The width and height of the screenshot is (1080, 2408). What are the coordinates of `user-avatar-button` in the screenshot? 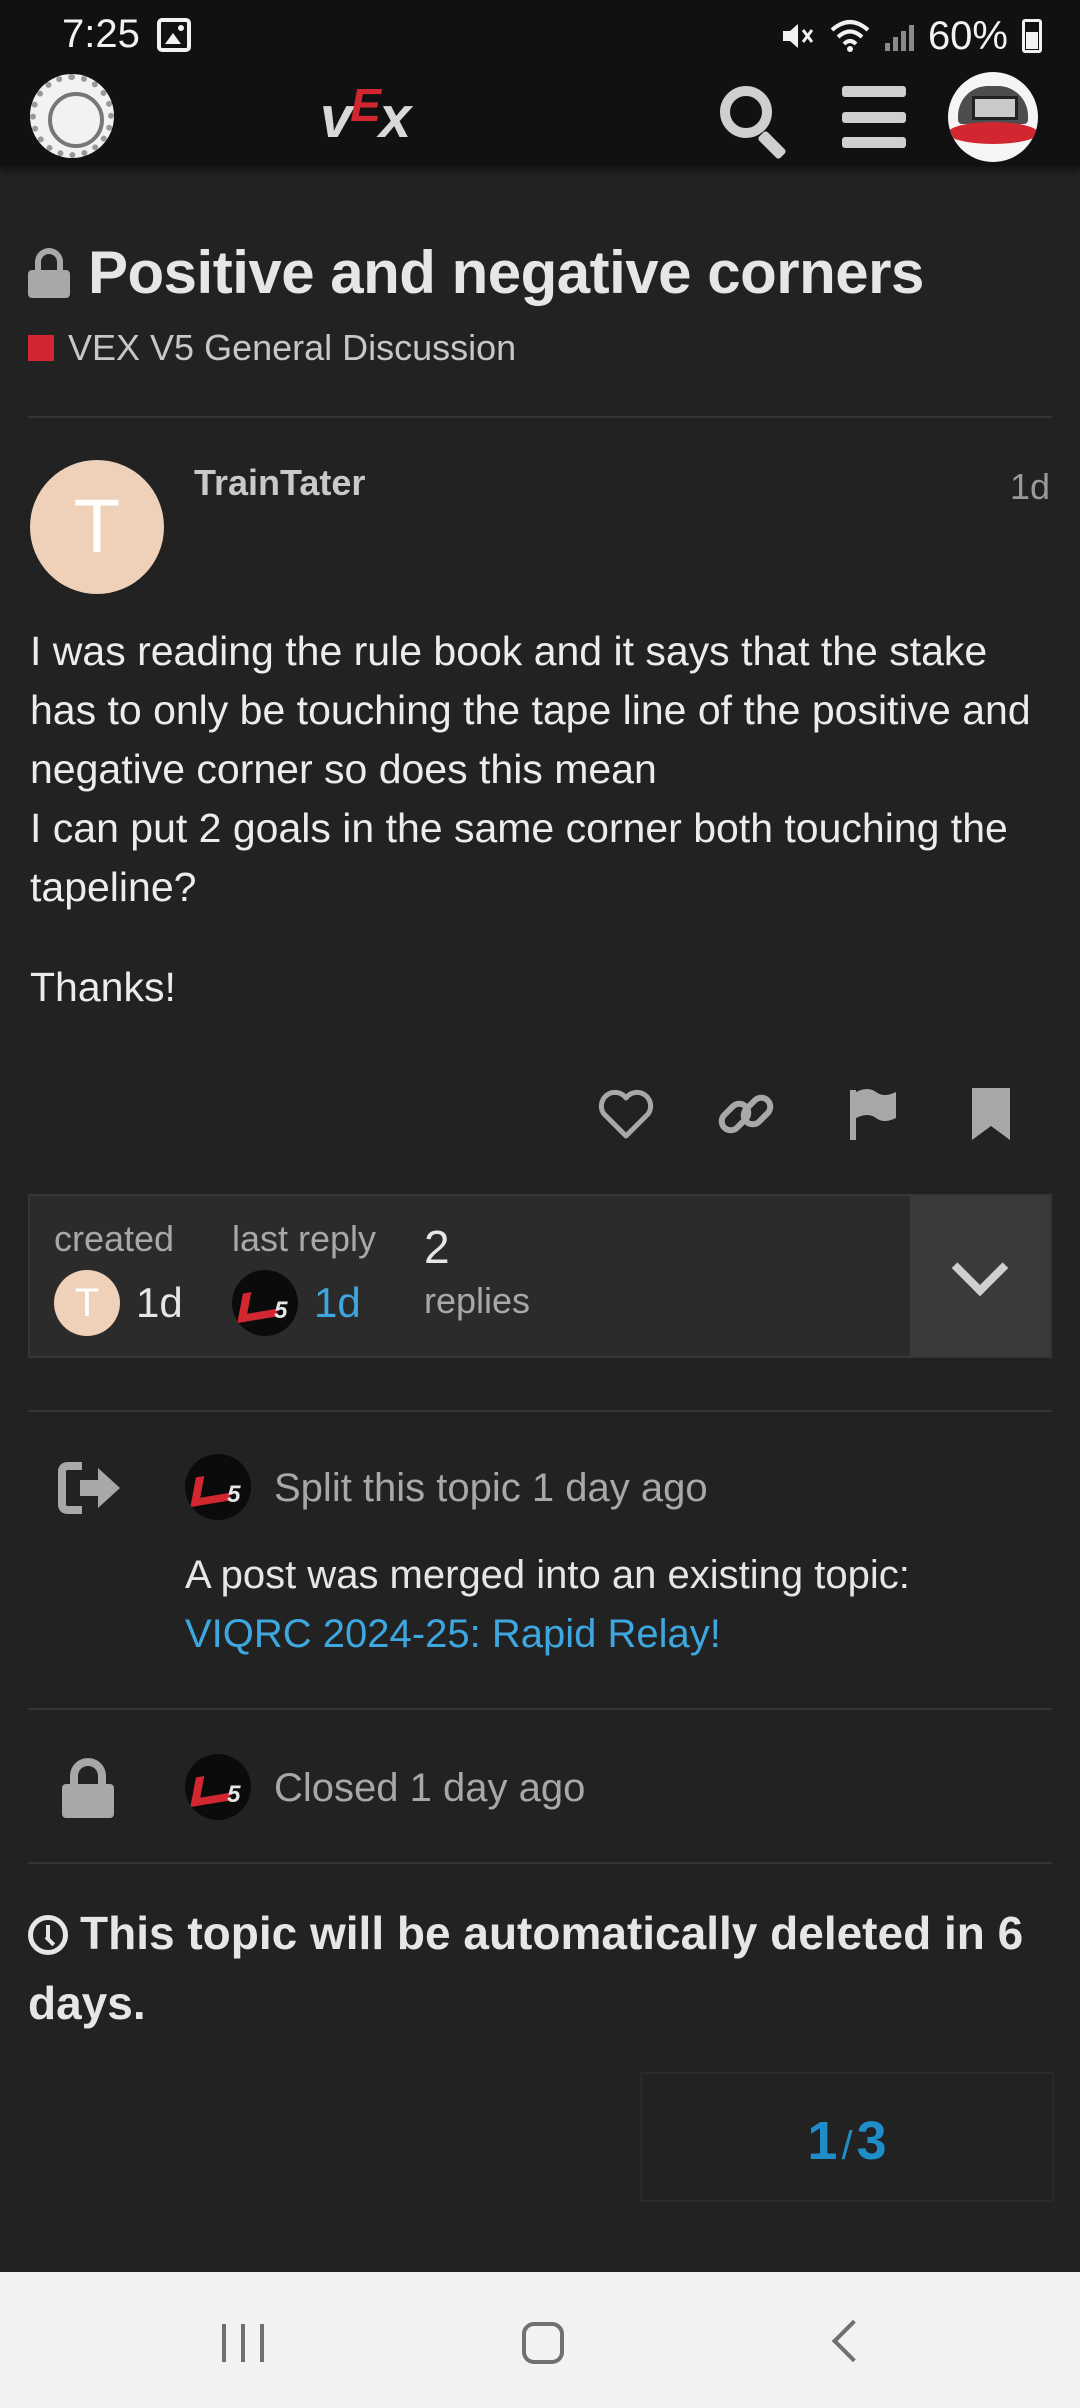 It's located at (993, 117).